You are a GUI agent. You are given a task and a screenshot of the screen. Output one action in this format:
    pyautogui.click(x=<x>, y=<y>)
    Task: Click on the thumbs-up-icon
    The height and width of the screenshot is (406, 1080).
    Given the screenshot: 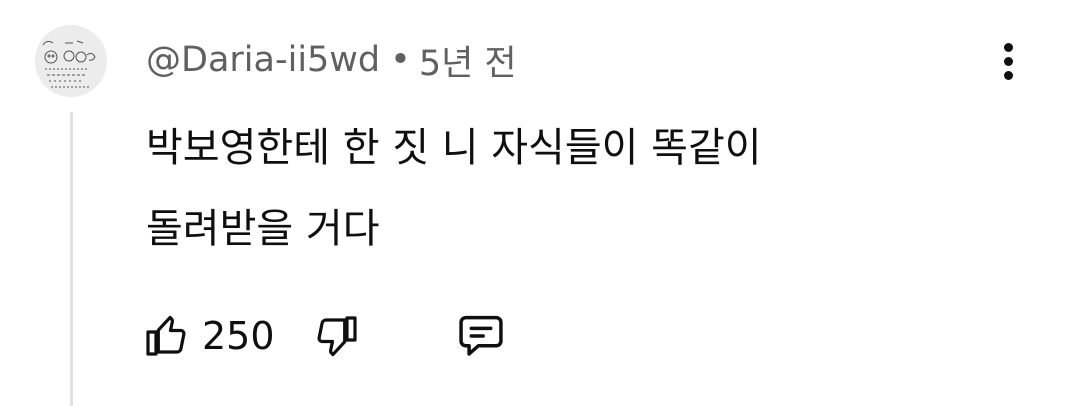 What is the action you would take?
    pyautogui.click(x=166, y=335)
    